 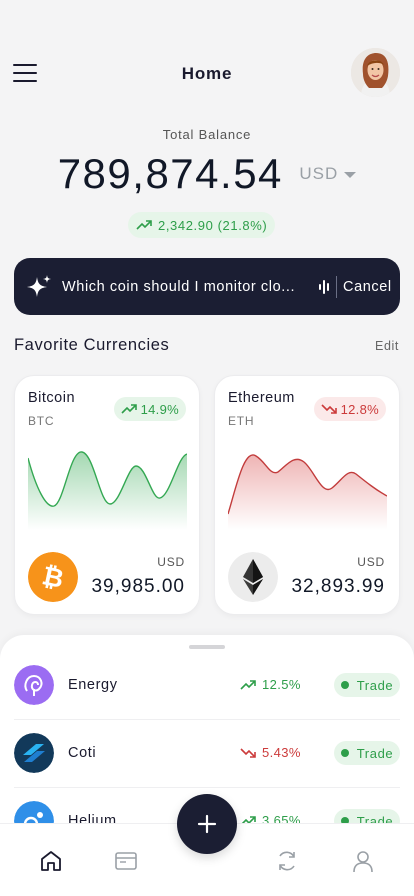 I want to click on sparkle-icon, so click(x=39, y=285).